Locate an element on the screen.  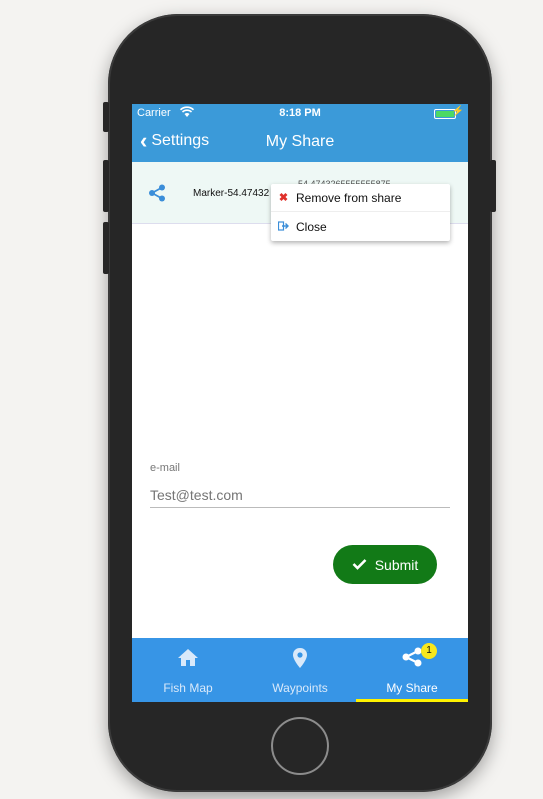
home-icon is located at coordinates (188, 659).